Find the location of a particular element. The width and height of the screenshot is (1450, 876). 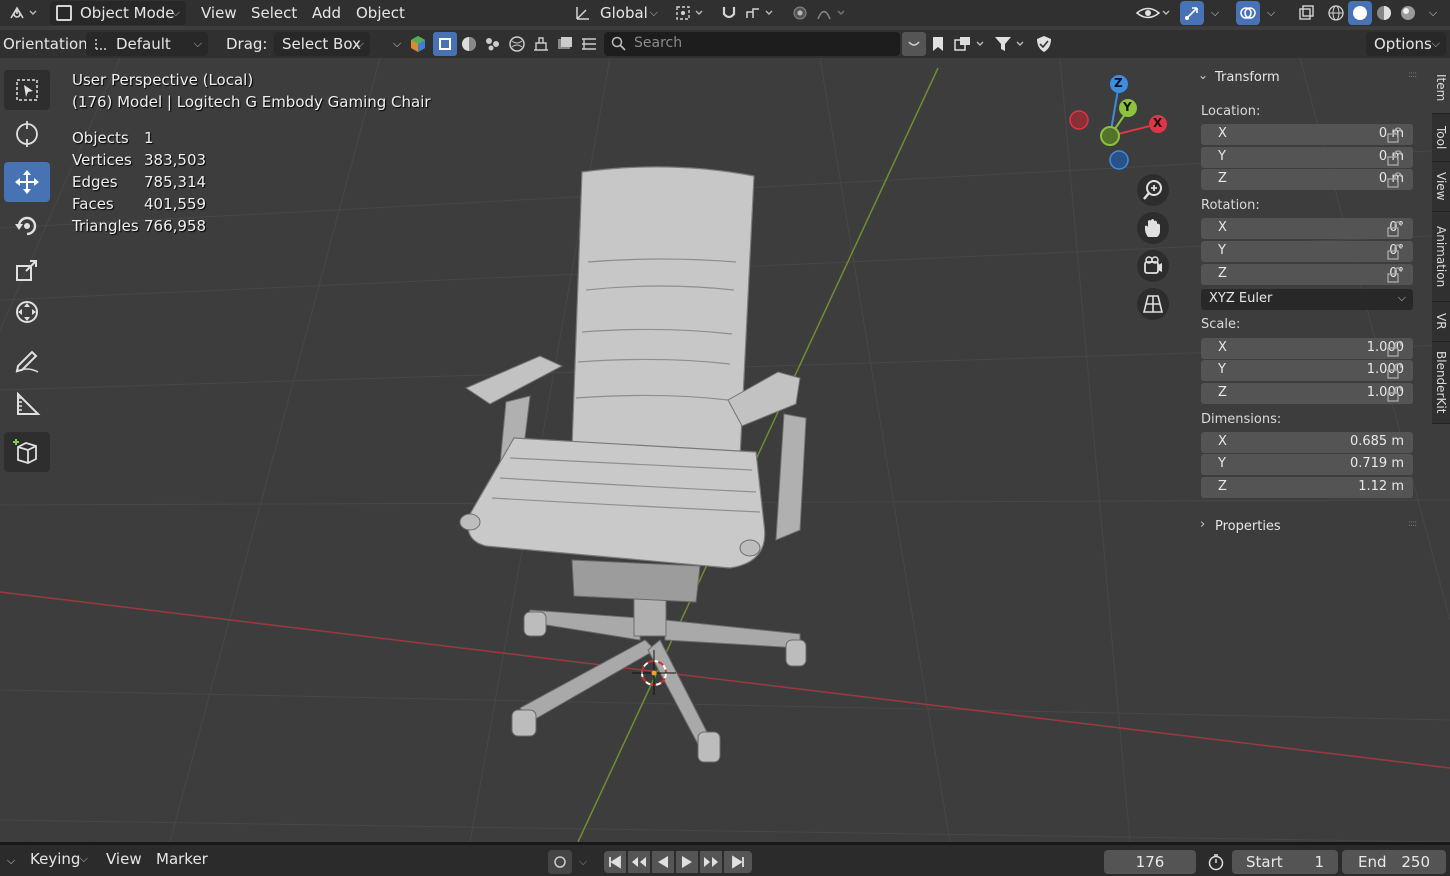

tab-item: Item is located at coordinates (1441, 88).